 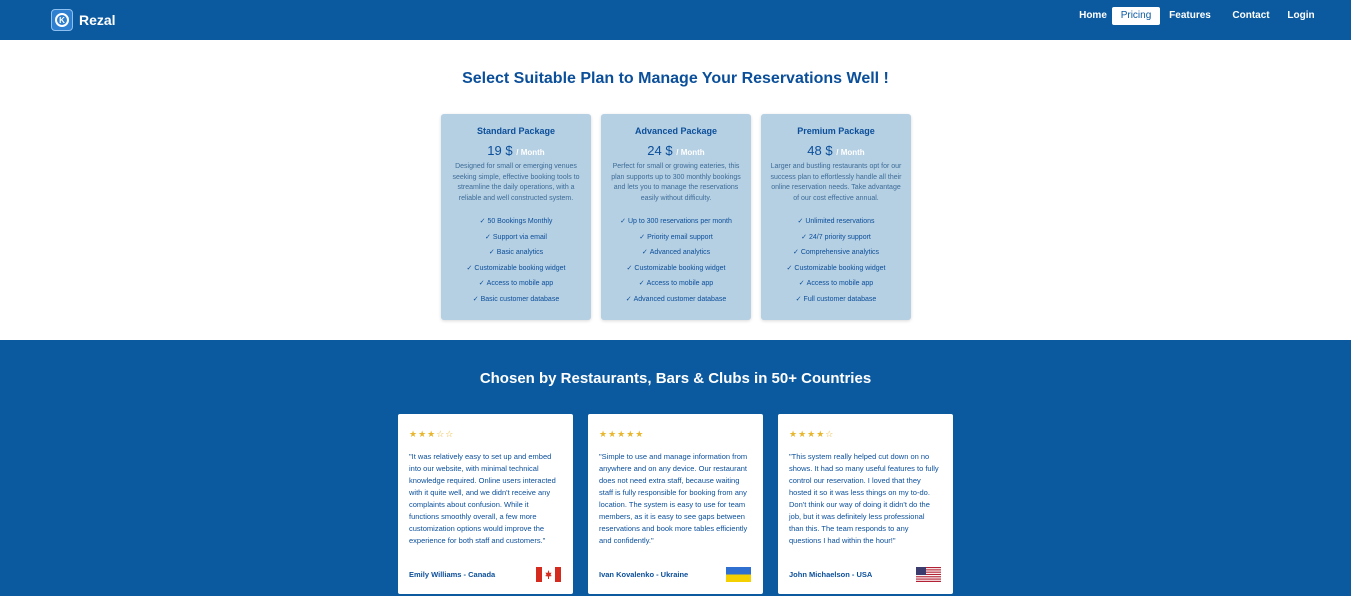 I want to click on nav-link-home: Home, so click(x=1093, y=16).